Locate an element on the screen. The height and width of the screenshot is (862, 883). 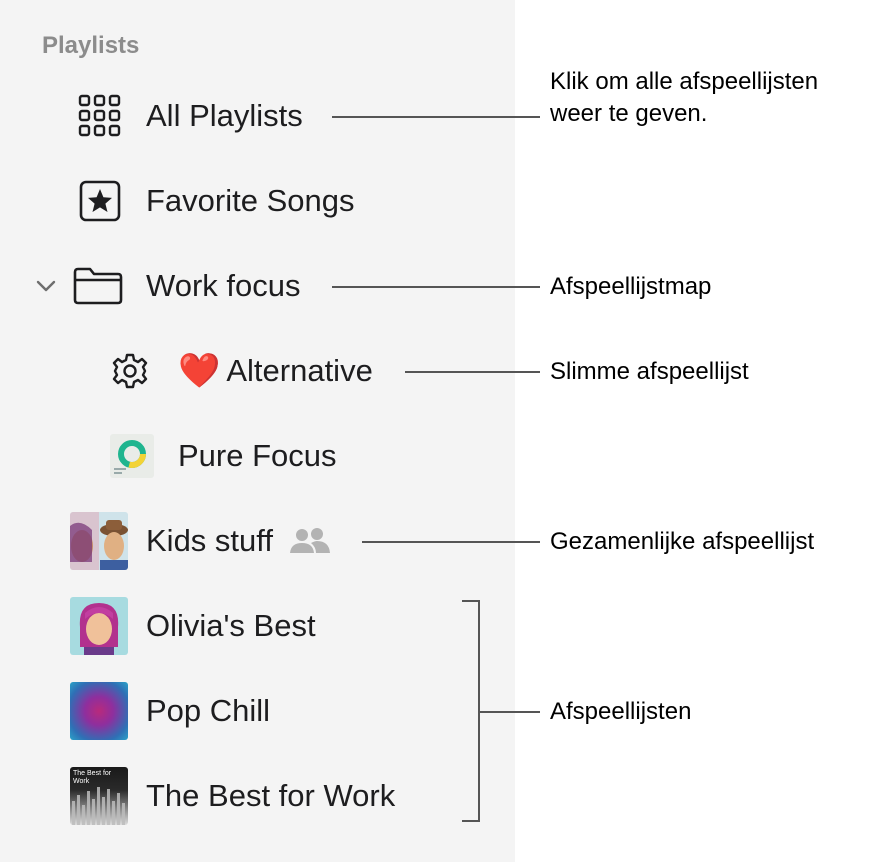
pure-focus-artwork is located at coordinates (132, 456).